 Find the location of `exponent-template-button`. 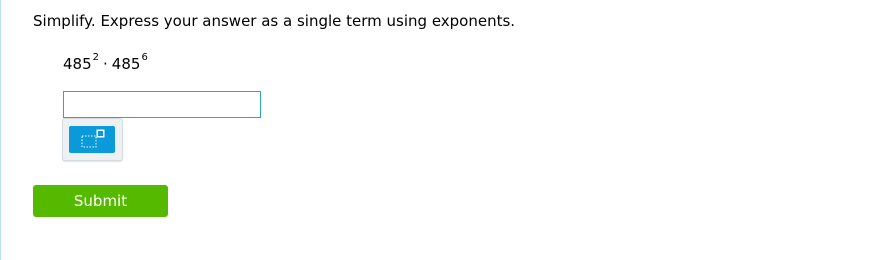

exponent-template-button is located at coordinates (92, 139).